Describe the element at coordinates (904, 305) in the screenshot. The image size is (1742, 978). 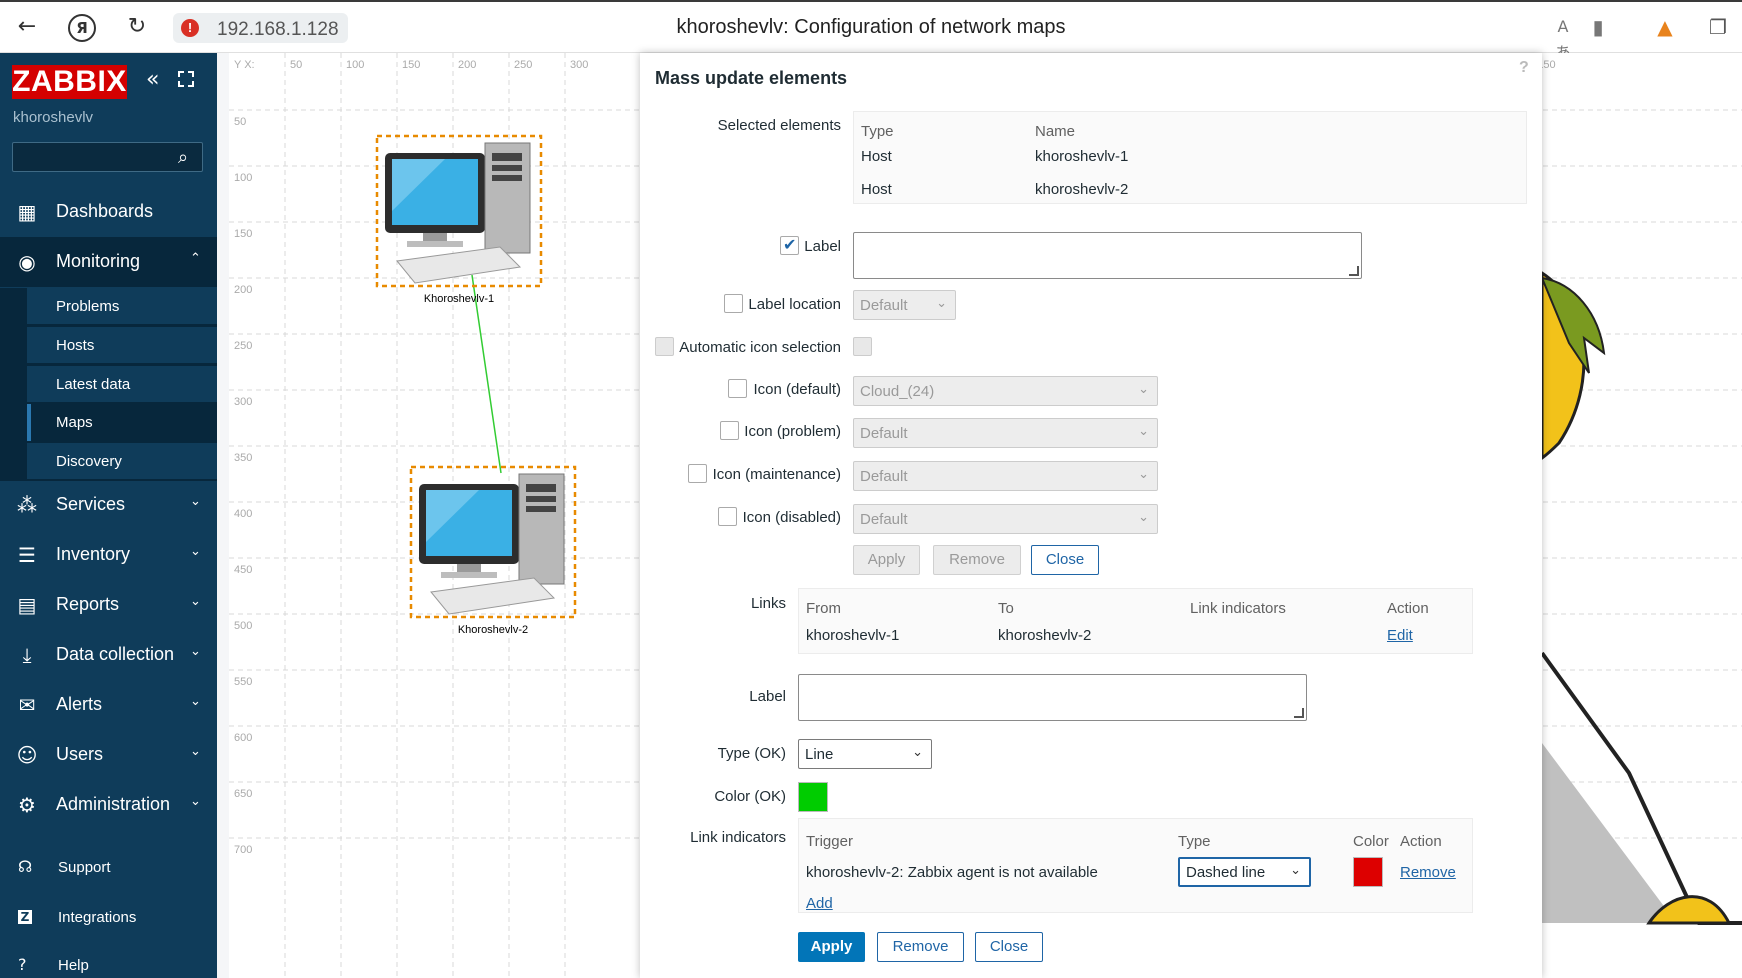
I see `label-location-select: Default ⌄` at that location.